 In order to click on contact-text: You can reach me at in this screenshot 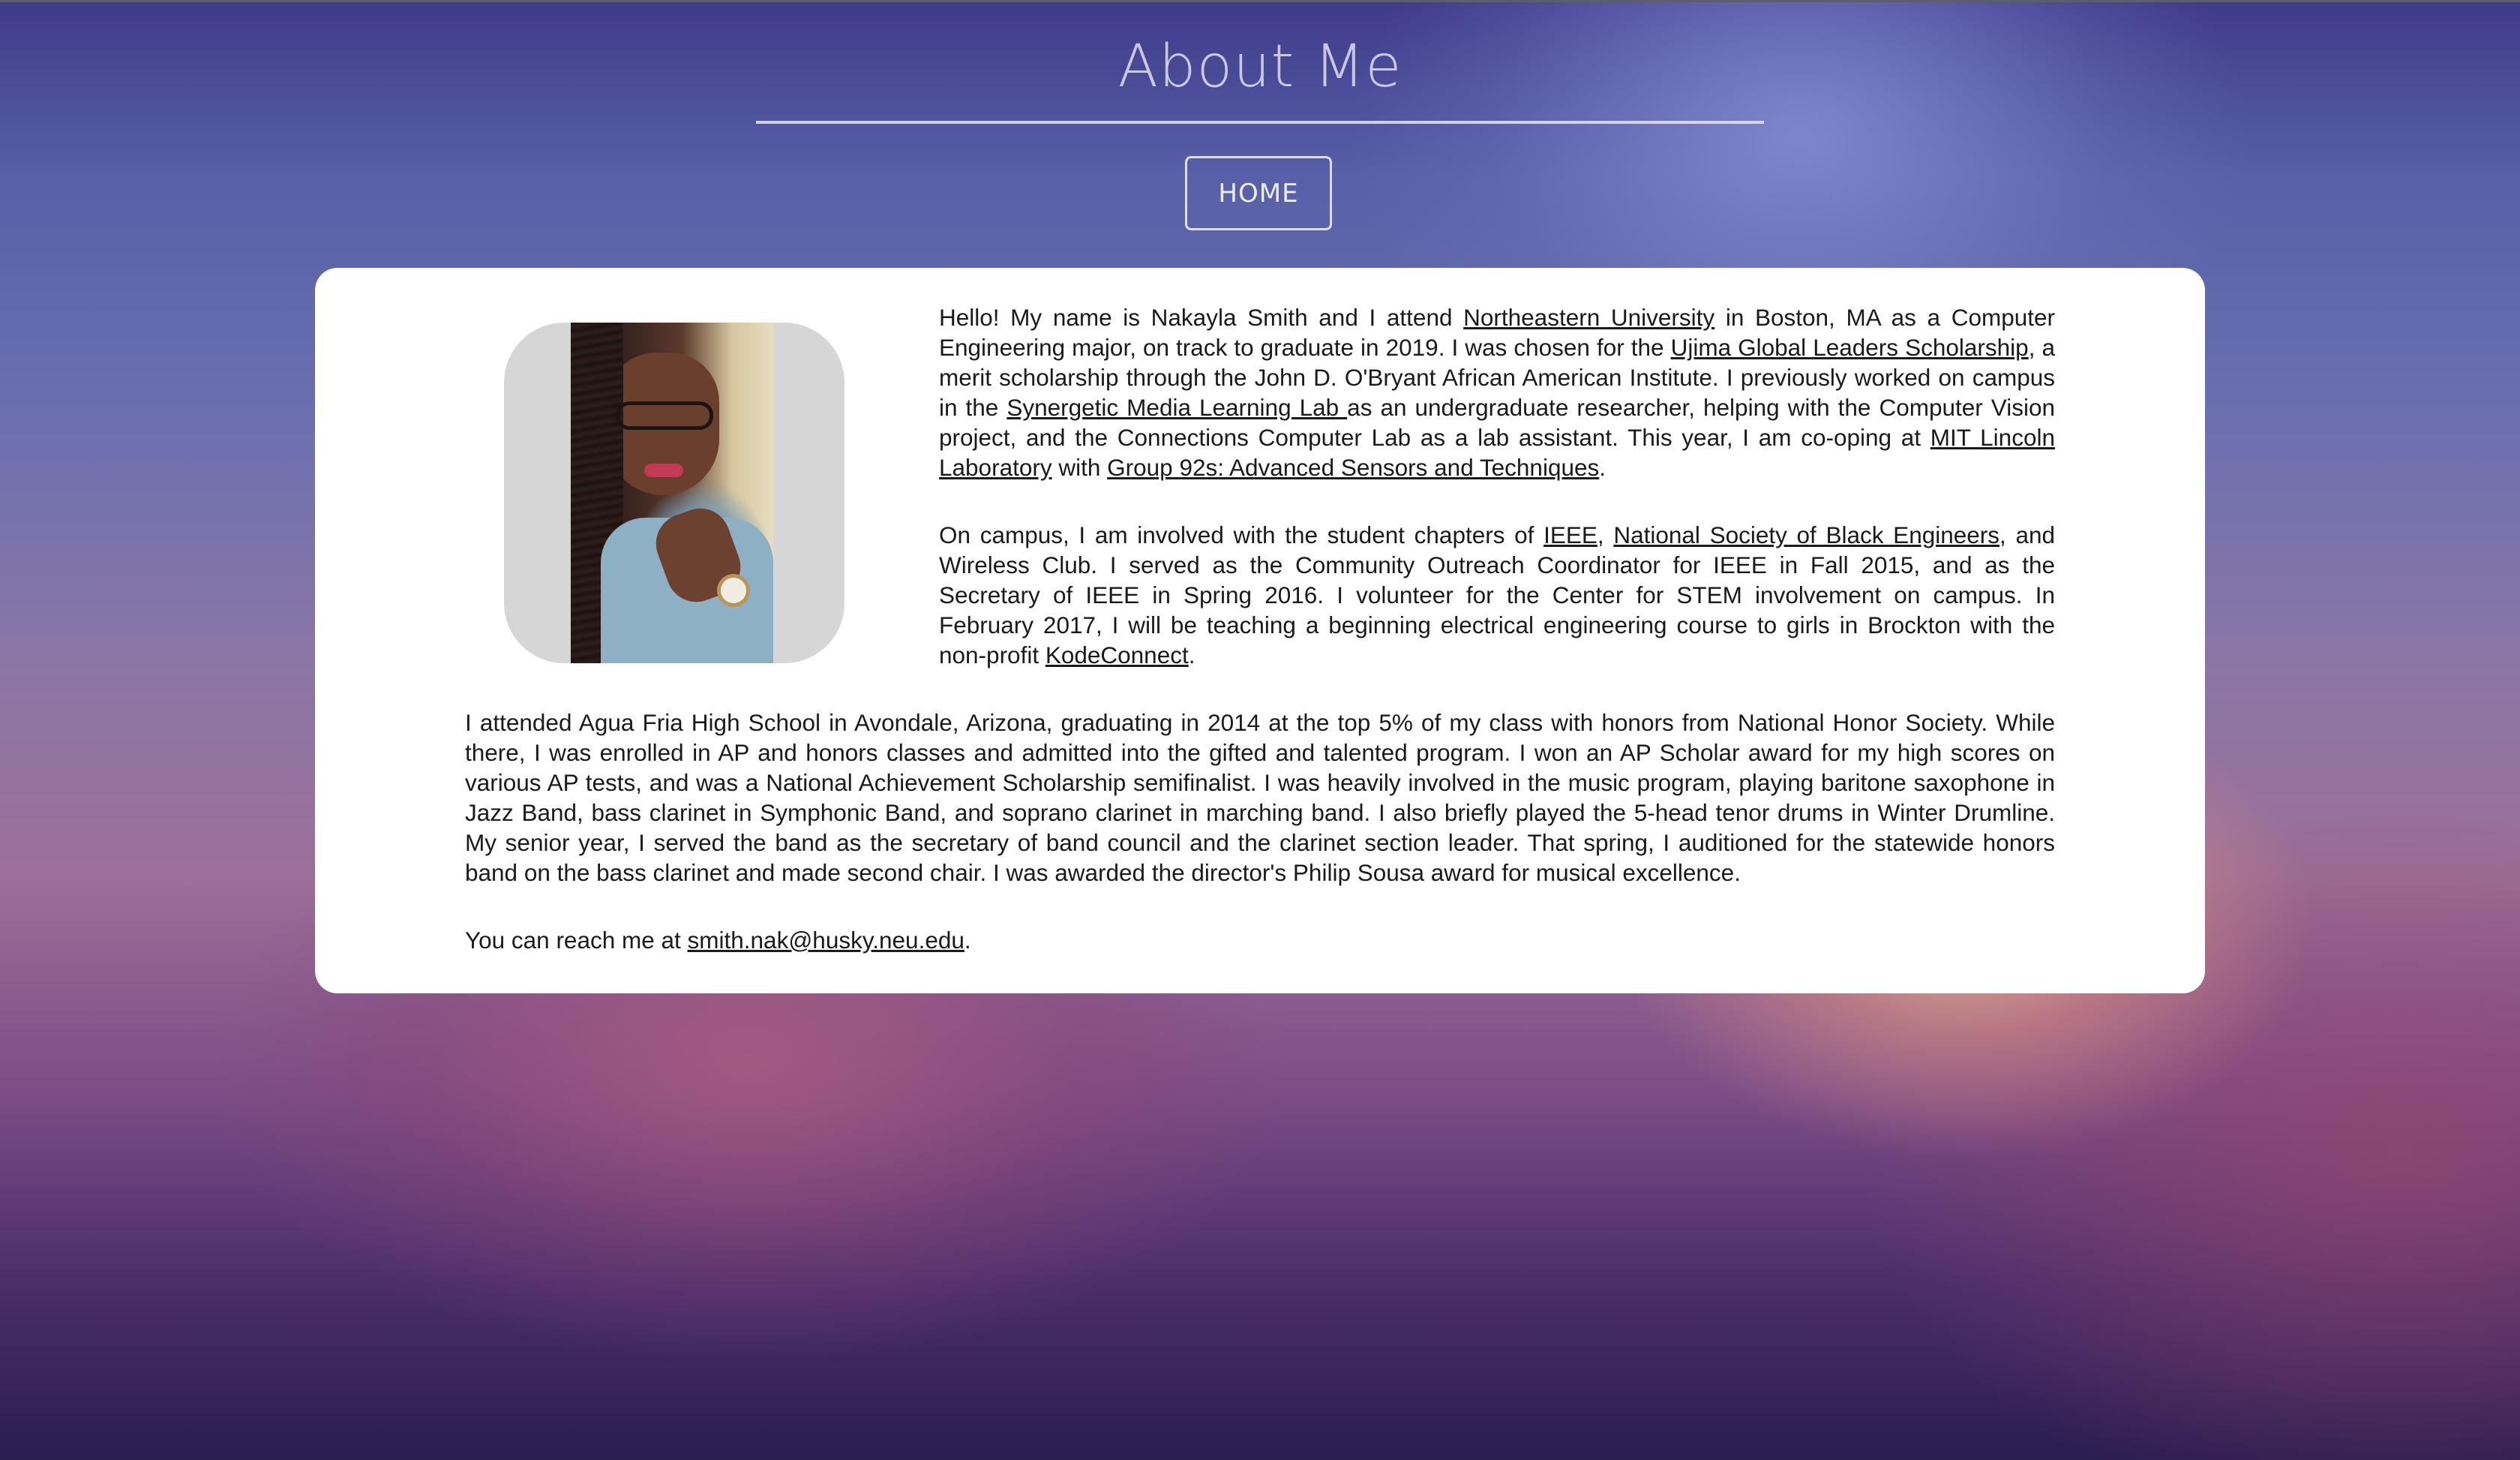, I will do `click(576, 940)`.